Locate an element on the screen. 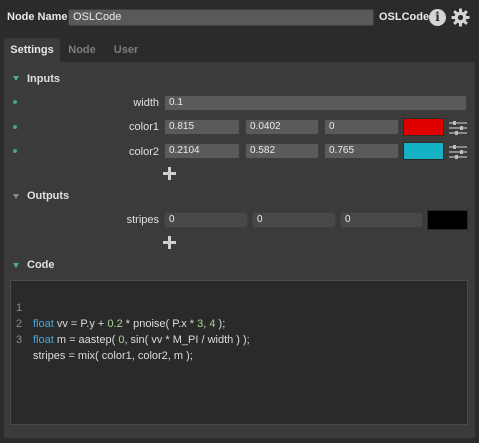  code-token: float is located at coordinates (43, 340).